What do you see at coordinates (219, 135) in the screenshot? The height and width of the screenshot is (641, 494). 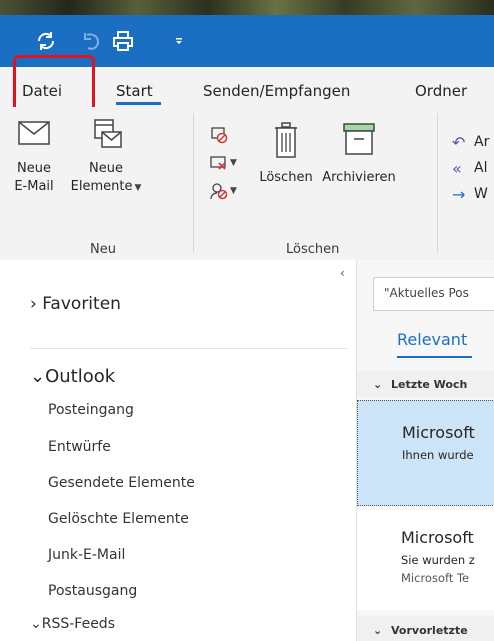 I see `ignore-icon` at bounding box center [219, 135].